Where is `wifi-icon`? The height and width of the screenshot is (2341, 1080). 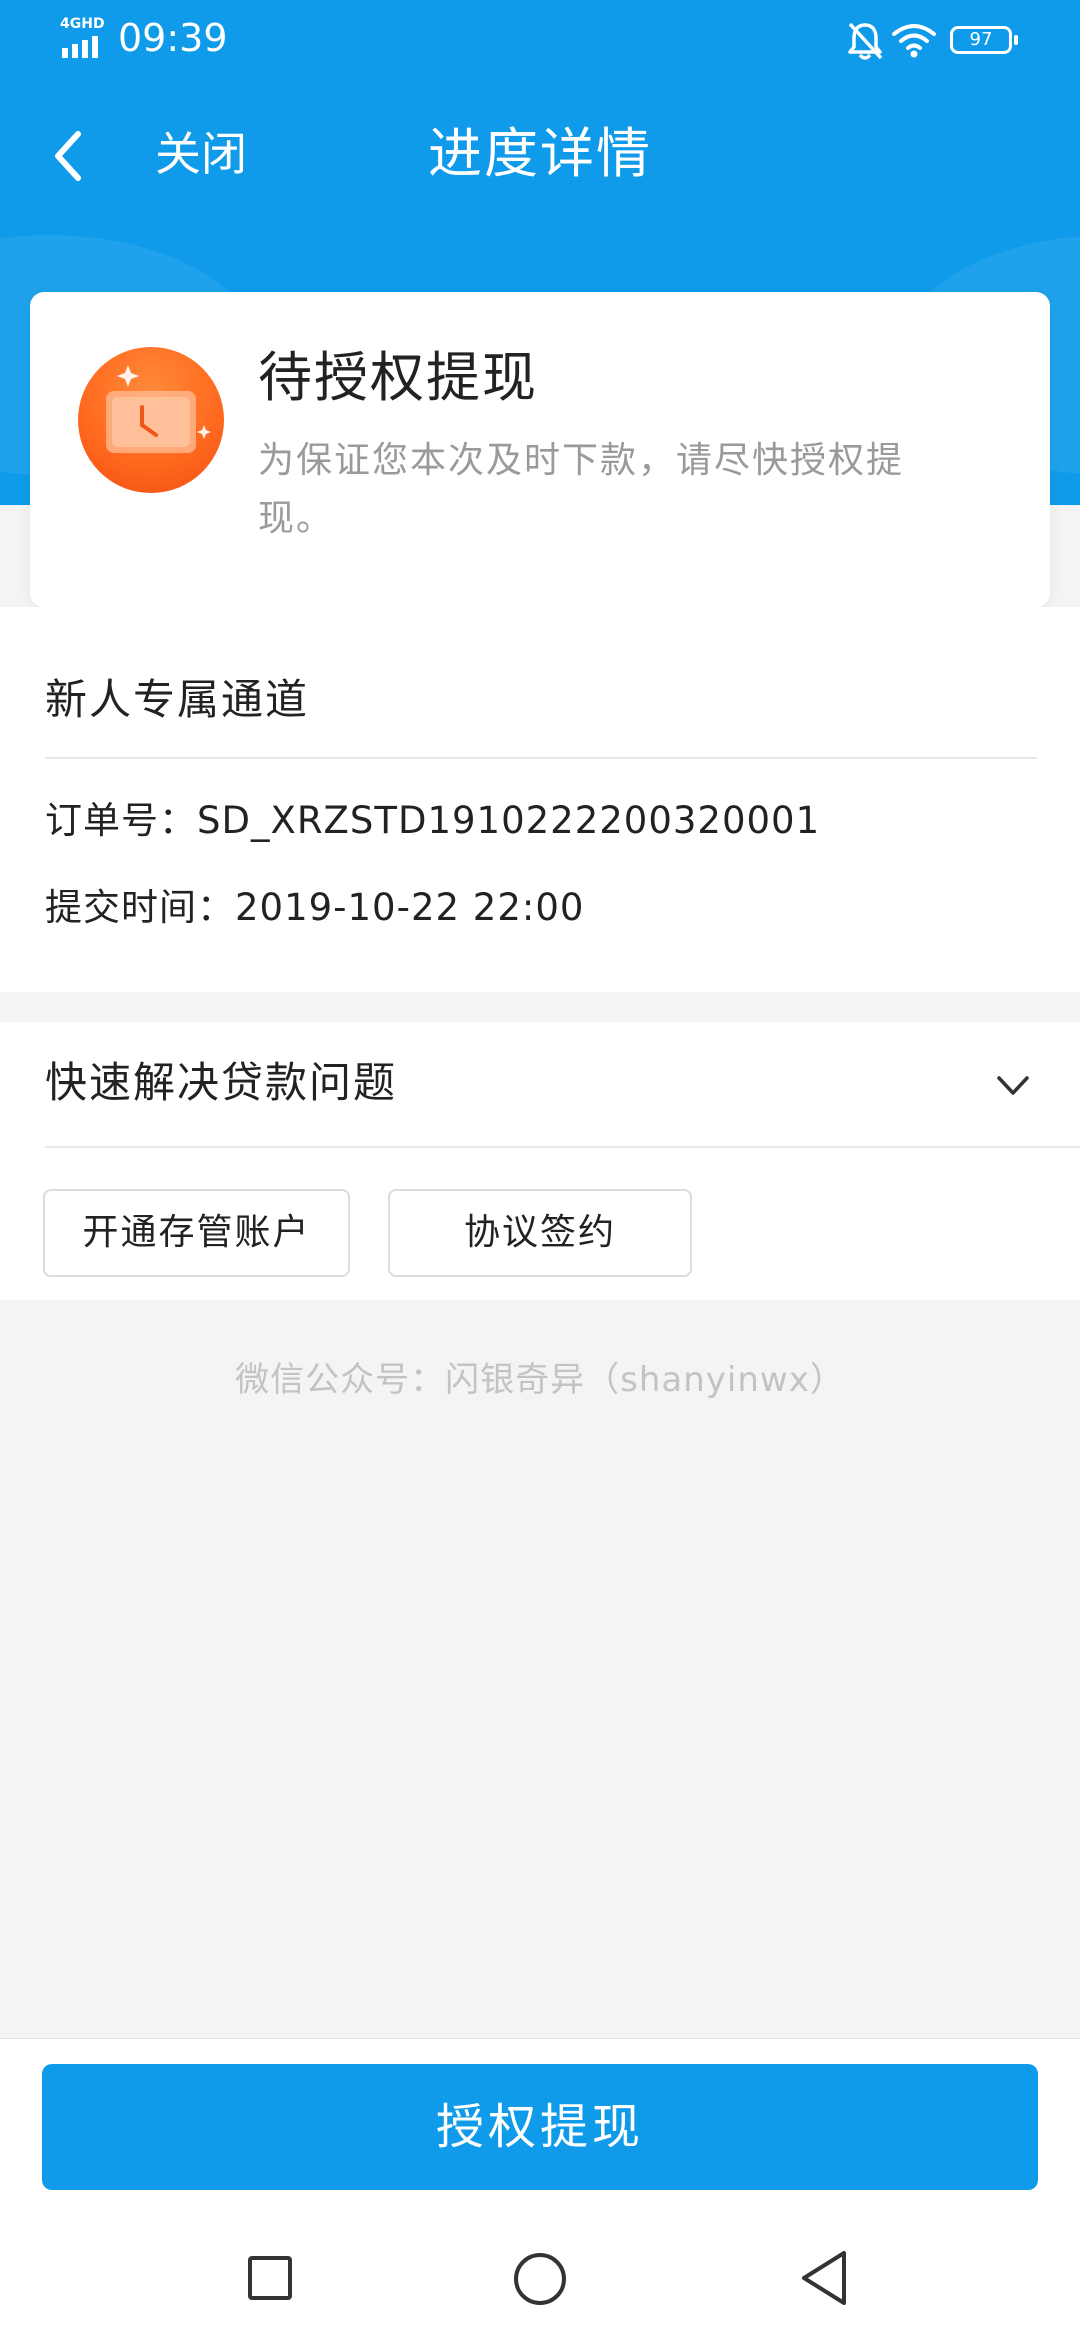
wifi-icon is located at coordinates (914, 41).